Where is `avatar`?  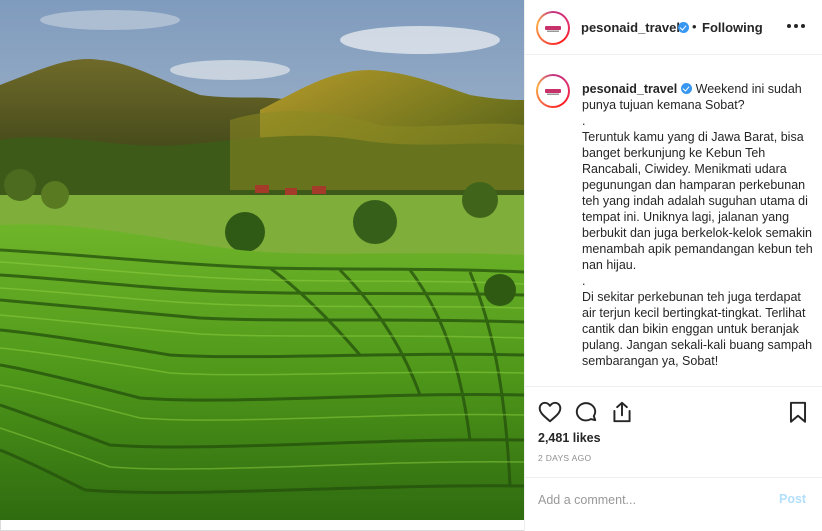 avatar is located at coordinates (553, 28).